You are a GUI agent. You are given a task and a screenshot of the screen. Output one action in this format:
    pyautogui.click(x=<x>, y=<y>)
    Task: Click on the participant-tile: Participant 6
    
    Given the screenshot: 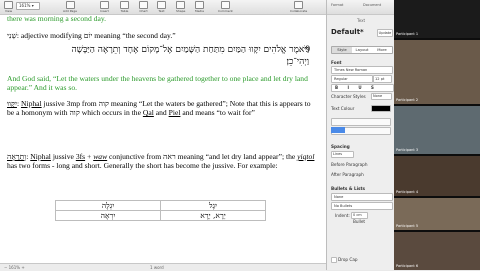 What is the action you would take?
    pyautogui.click(x=437, y=251)
    